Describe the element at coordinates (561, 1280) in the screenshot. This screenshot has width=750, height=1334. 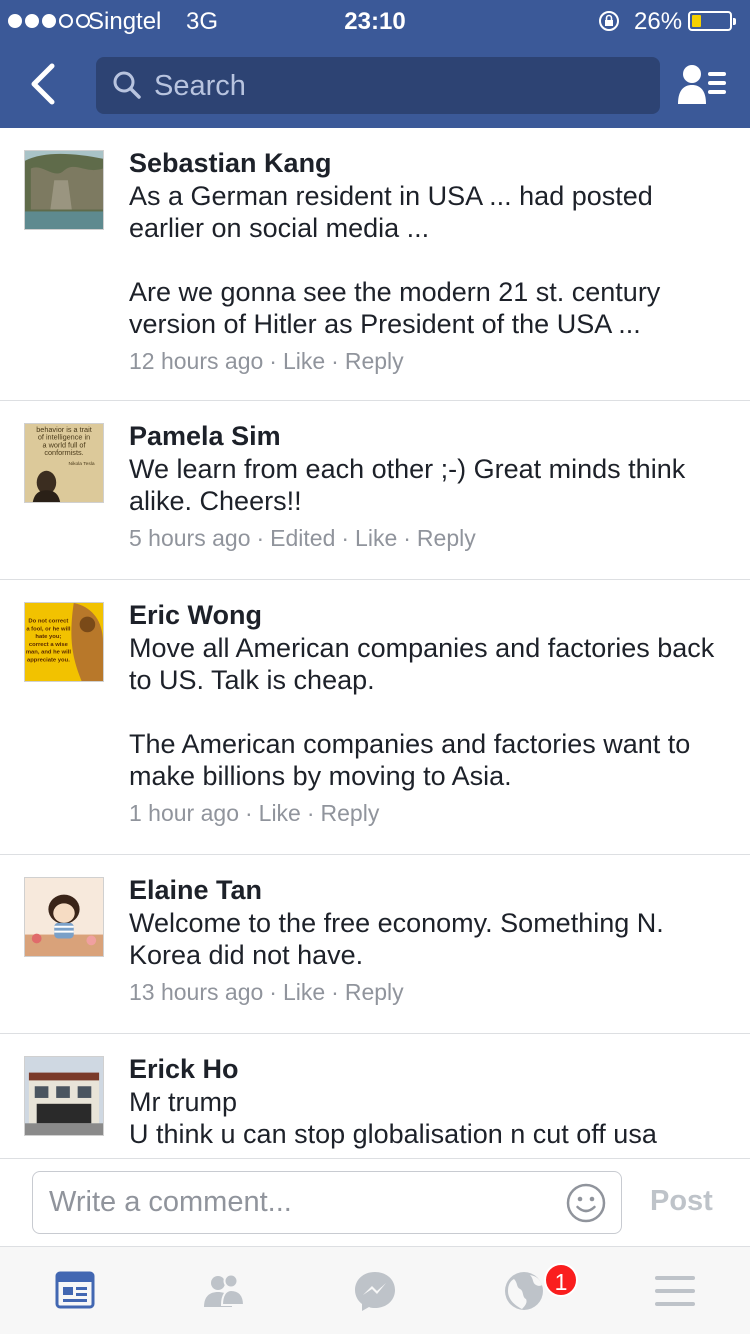
I see `notification-badge: 1` at that location.